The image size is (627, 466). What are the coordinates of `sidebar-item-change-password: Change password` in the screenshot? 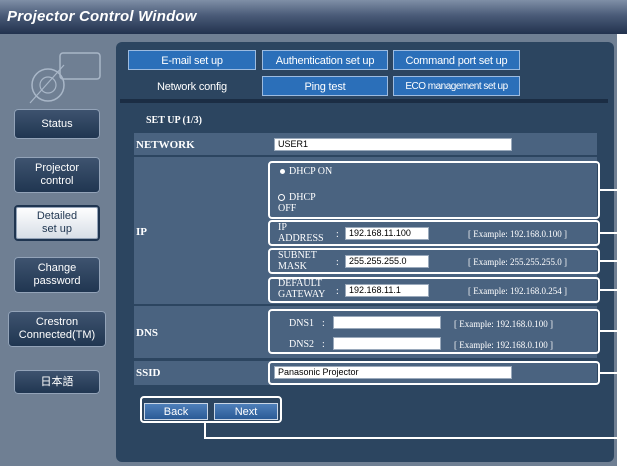 It's located at (57, 275).